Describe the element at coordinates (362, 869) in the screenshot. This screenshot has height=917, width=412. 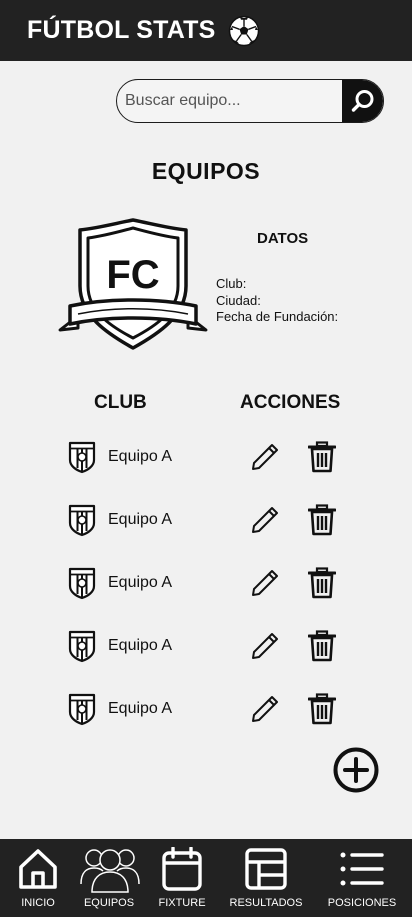
I see `list-icon` at that location.